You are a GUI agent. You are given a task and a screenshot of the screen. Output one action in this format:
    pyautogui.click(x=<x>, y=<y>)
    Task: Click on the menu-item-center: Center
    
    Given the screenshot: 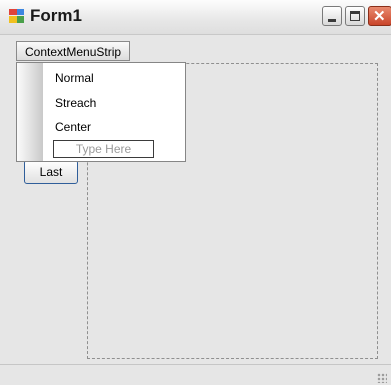 What is the action you would take?
    pyautogui.click(x=73, y=127)
    